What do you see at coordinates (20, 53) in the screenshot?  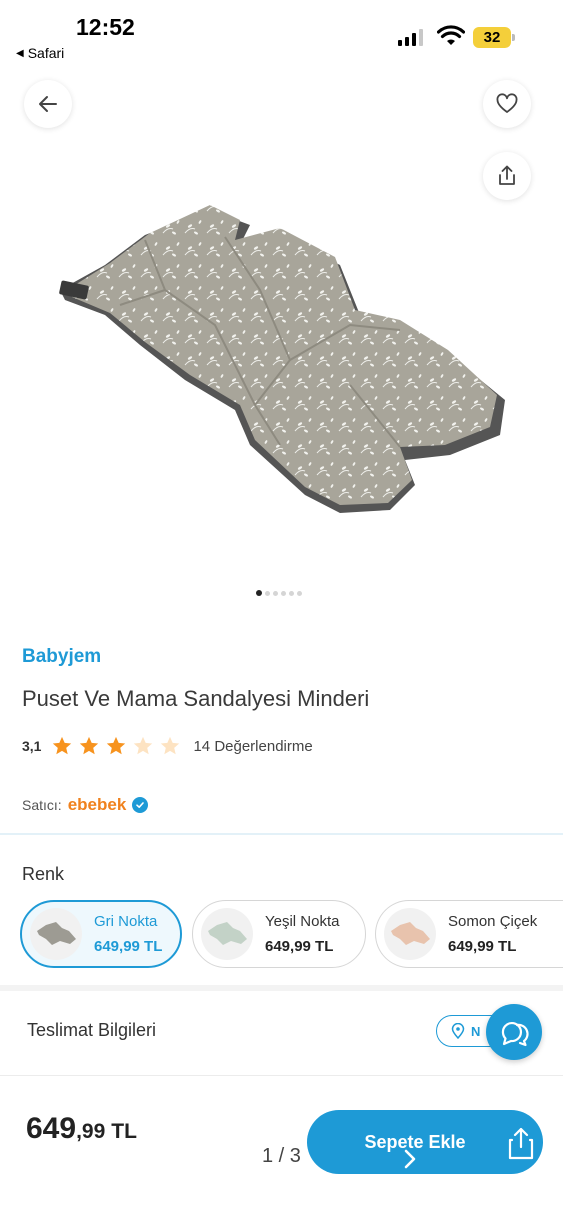 I see `back-triangle-icon: ◀` at bounding box center [20, 53].